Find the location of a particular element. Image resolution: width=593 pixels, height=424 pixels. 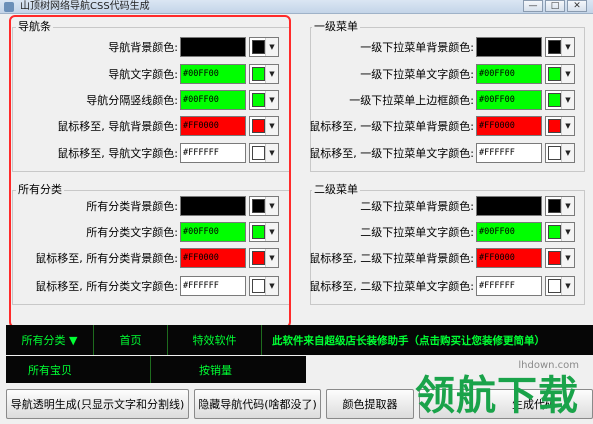

watermark: lhdown.com 领航下载 is located at coordinates (504, 392).